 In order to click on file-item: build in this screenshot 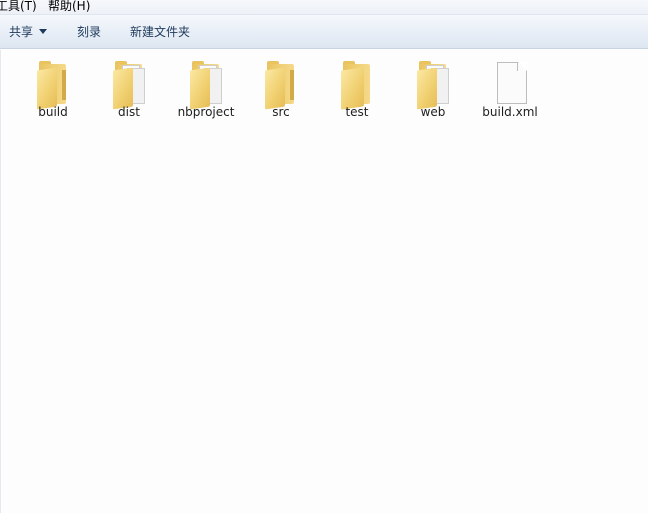, I will do `click(53, 91)`.